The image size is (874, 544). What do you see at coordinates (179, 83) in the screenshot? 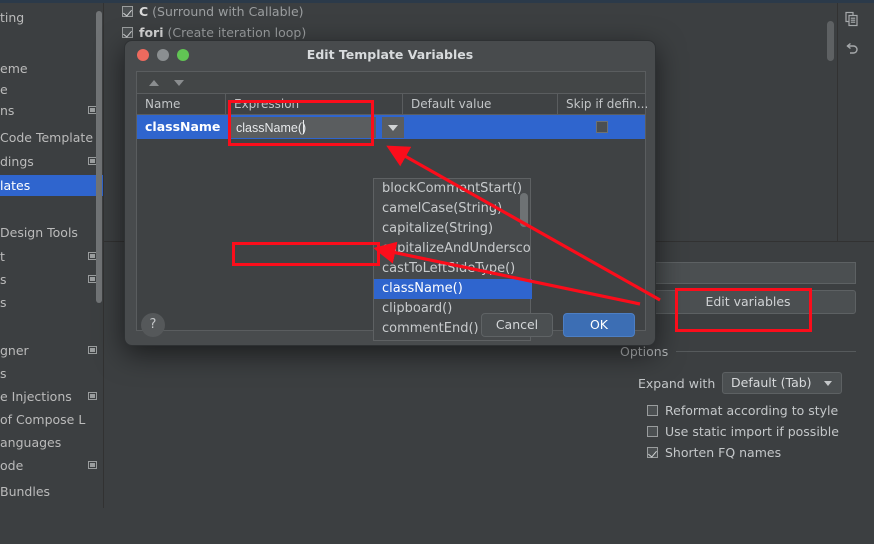
I see `move-down-arrow-icon` at bounding box center [179, 83].